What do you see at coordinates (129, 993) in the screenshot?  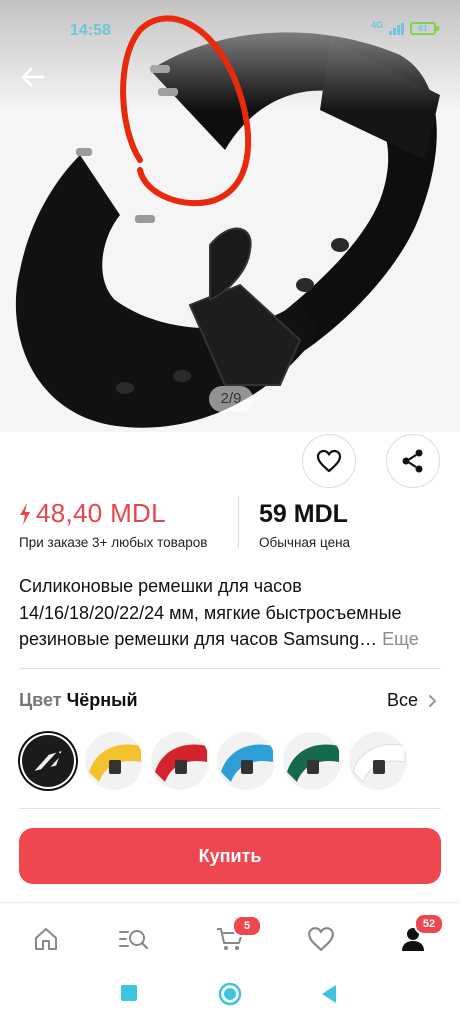 I see `square-icon` at bounding box center [129, 993].